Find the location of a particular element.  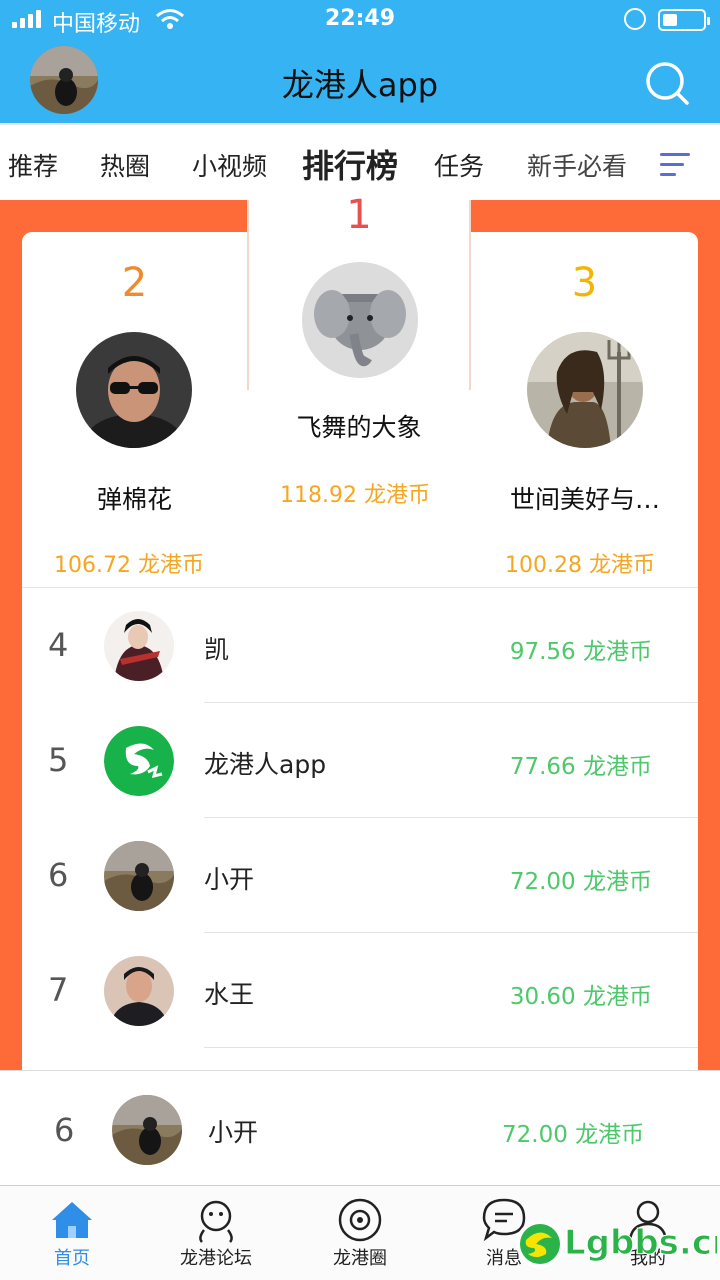

tab-short-video: 小视频 is located at coordinates (229, 165).